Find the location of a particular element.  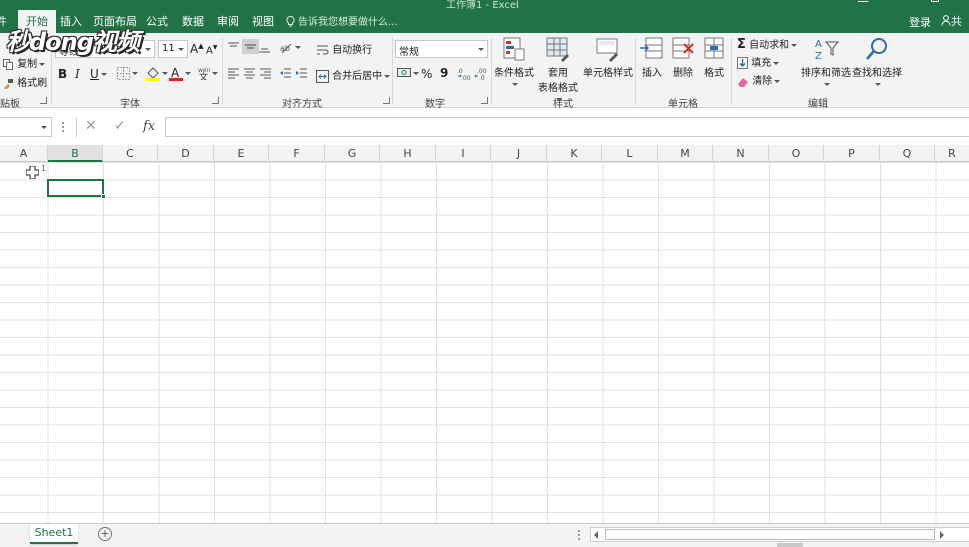

name-box is located at coordinates (26, 127).